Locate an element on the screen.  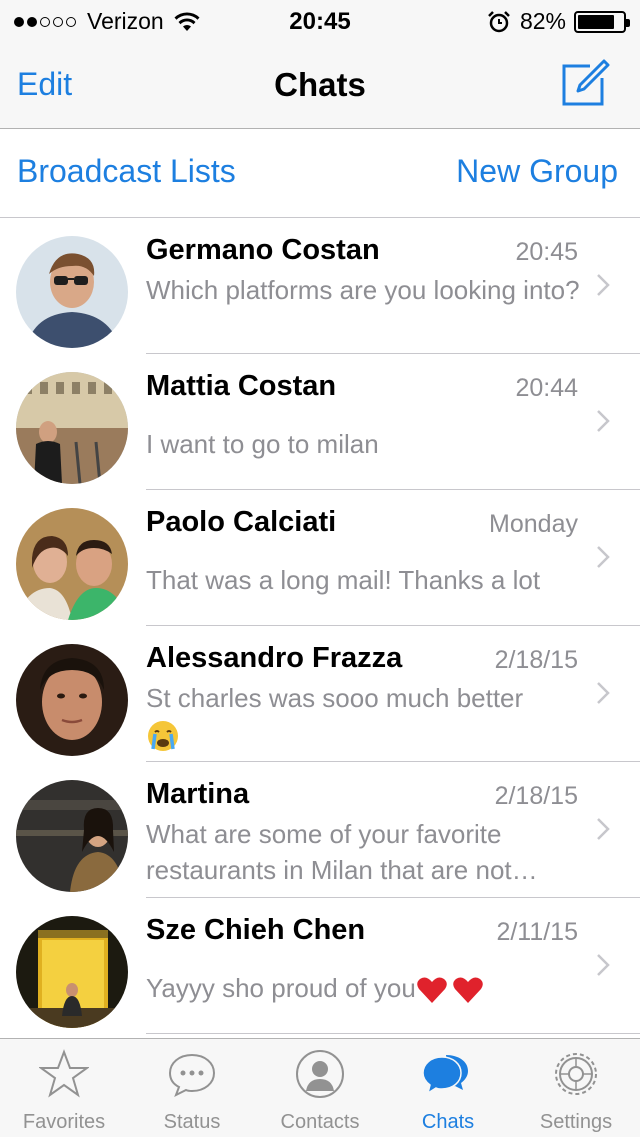
tab-favorites: Favorites is located at coordinates (64, 1088).